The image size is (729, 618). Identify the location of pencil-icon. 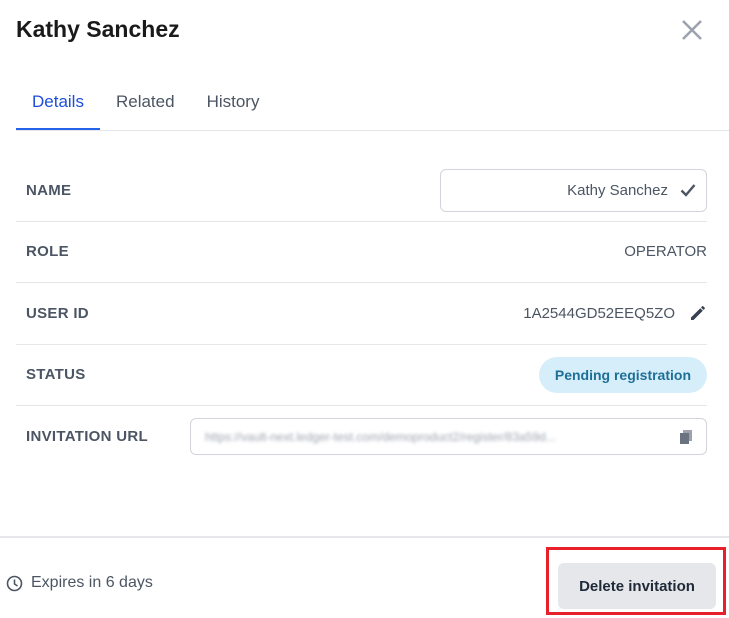
(698, 313).